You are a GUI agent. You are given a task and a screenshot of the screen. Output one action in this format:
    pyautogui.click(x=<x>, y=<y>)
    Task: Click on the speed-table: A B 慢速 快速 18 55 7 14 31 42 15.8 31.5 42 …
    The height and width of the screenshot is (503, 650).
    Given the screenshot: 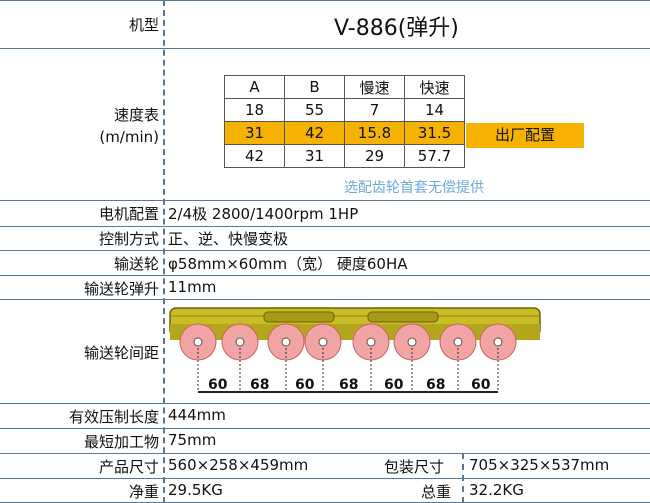 What is the action you would take?
    pyautogui.click(x=344, y=121)
    